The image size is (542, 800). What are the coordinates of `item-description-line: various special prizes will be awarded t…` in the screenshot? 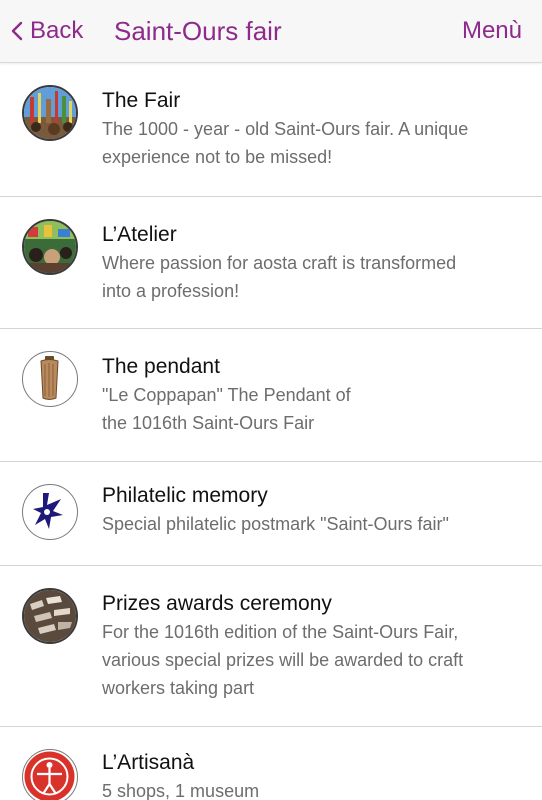 It's located at (283, 660).